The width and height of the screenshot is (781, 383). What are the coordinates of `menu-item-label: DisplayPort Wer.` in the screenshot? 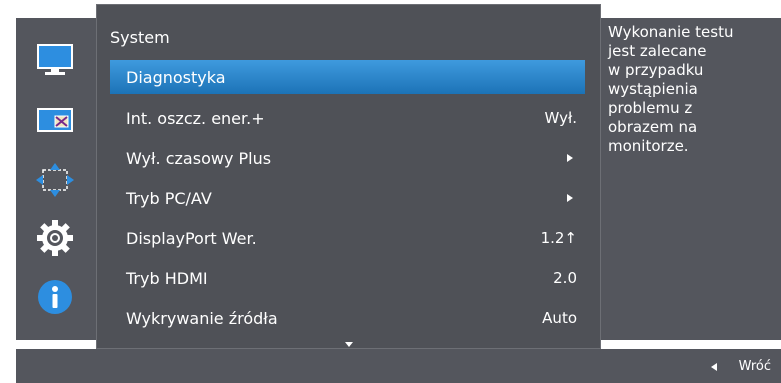 It's located at (191, 238).